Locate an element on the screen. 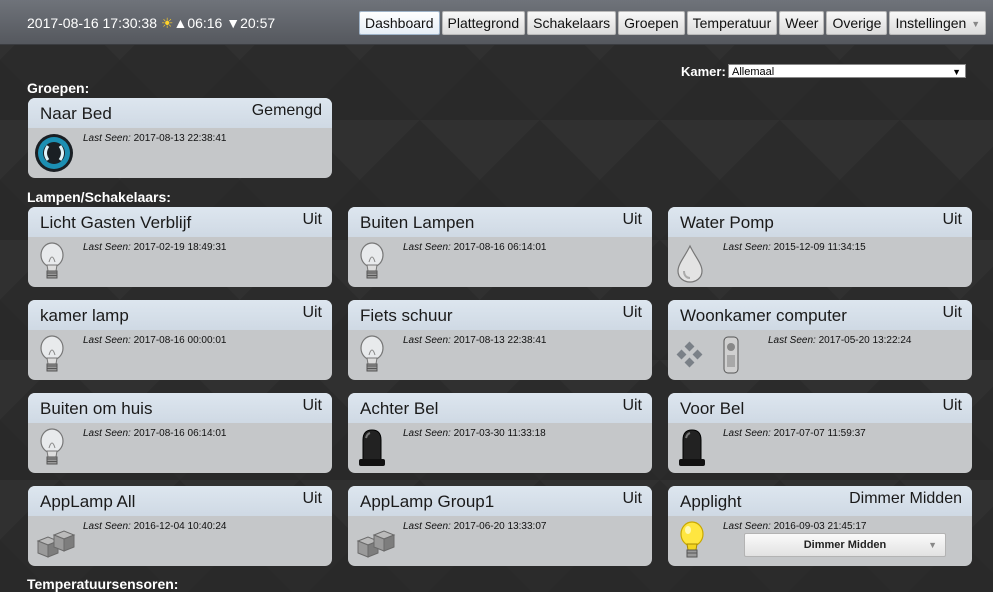  last-seen: Last Seen: 2017-08-13 22:38:41 is located at coordinates (154, 138).